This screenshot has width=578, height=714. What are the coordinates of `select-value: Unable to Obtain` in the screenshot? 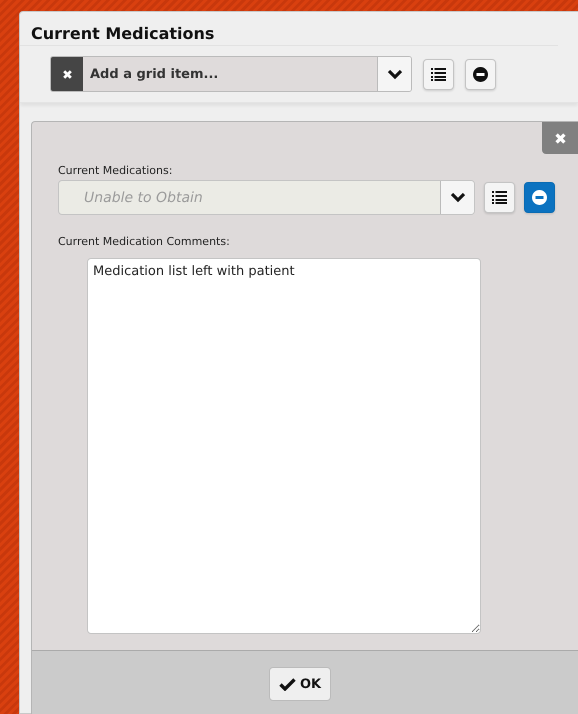 It's located at (143, 198).